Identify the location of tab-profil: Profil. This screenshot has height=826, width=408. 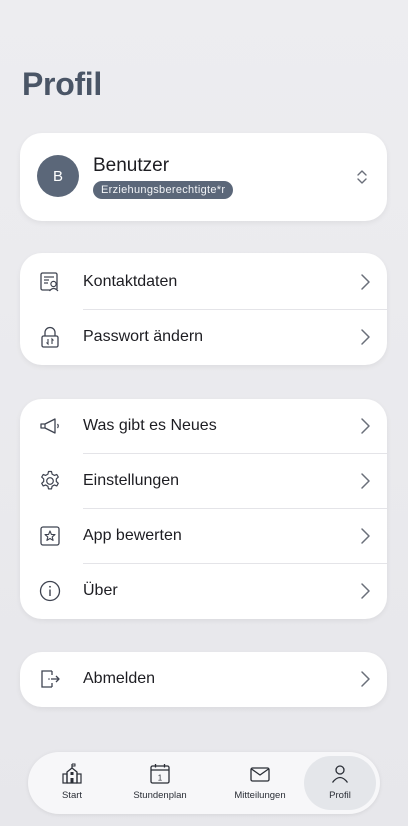
(340, 783).